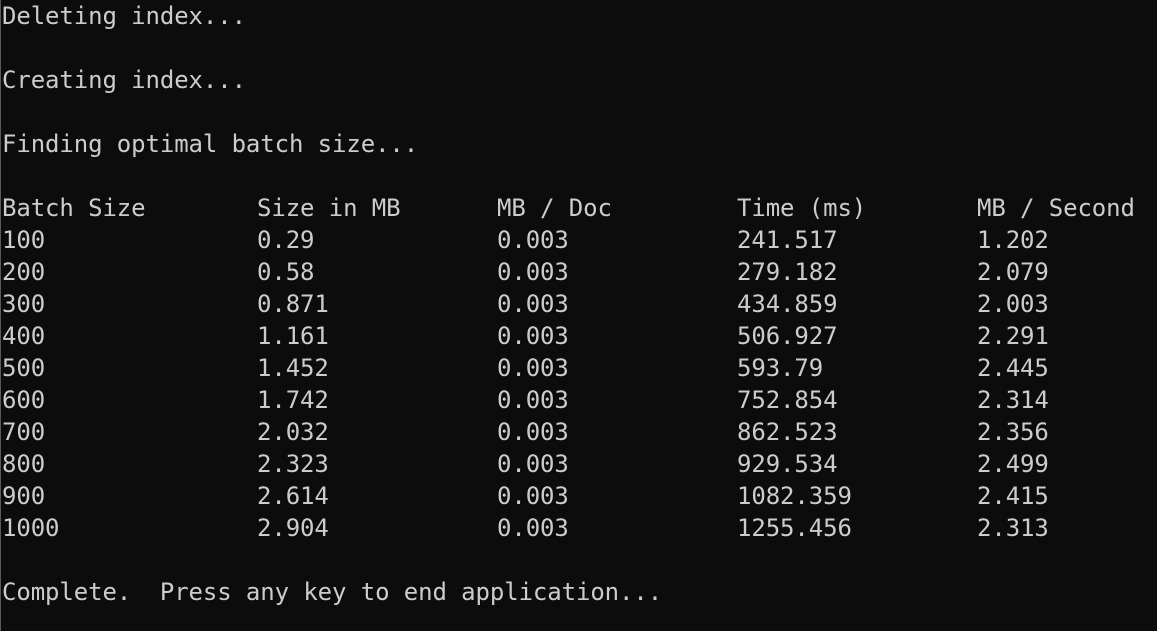  What do you see at coordinates (1013, 496) in the screenshot?
I see `mb-per-second-cell: 2.415` at bounding box center [1013, 496].